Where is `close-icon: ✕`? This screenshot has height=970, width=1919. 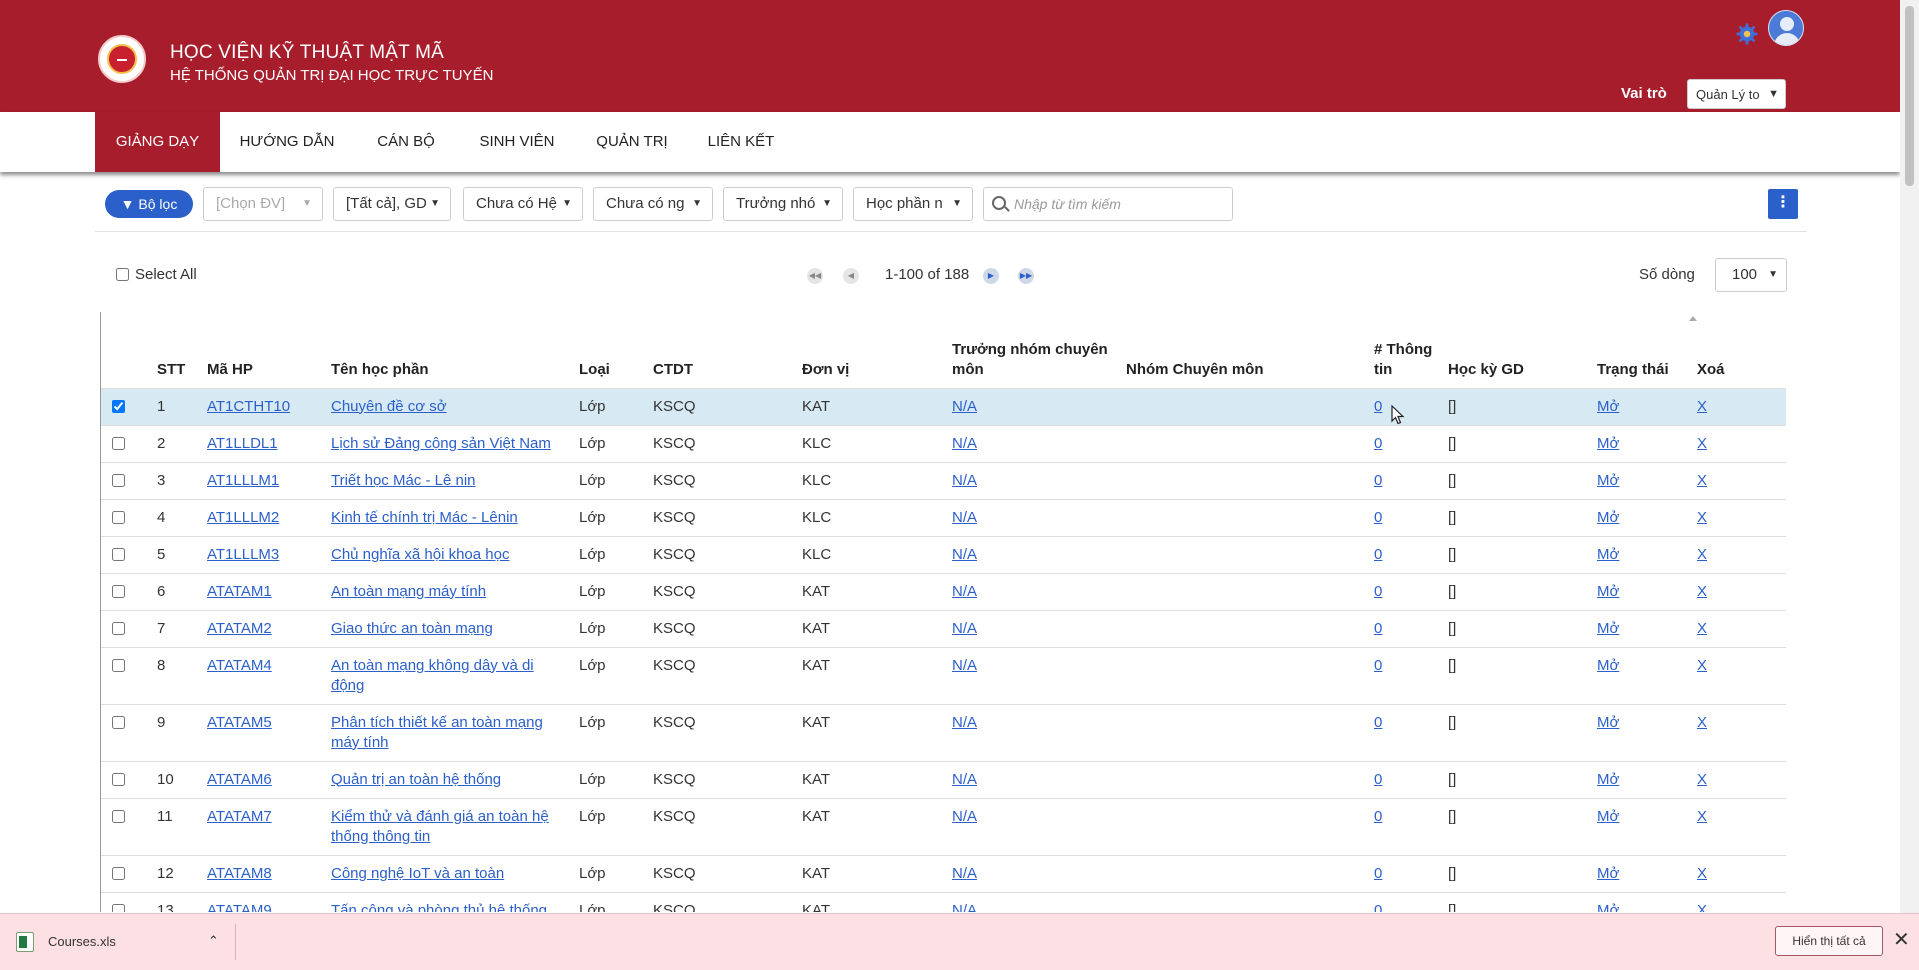 close-icon: ✕ is located at coordinates (1901, 940).